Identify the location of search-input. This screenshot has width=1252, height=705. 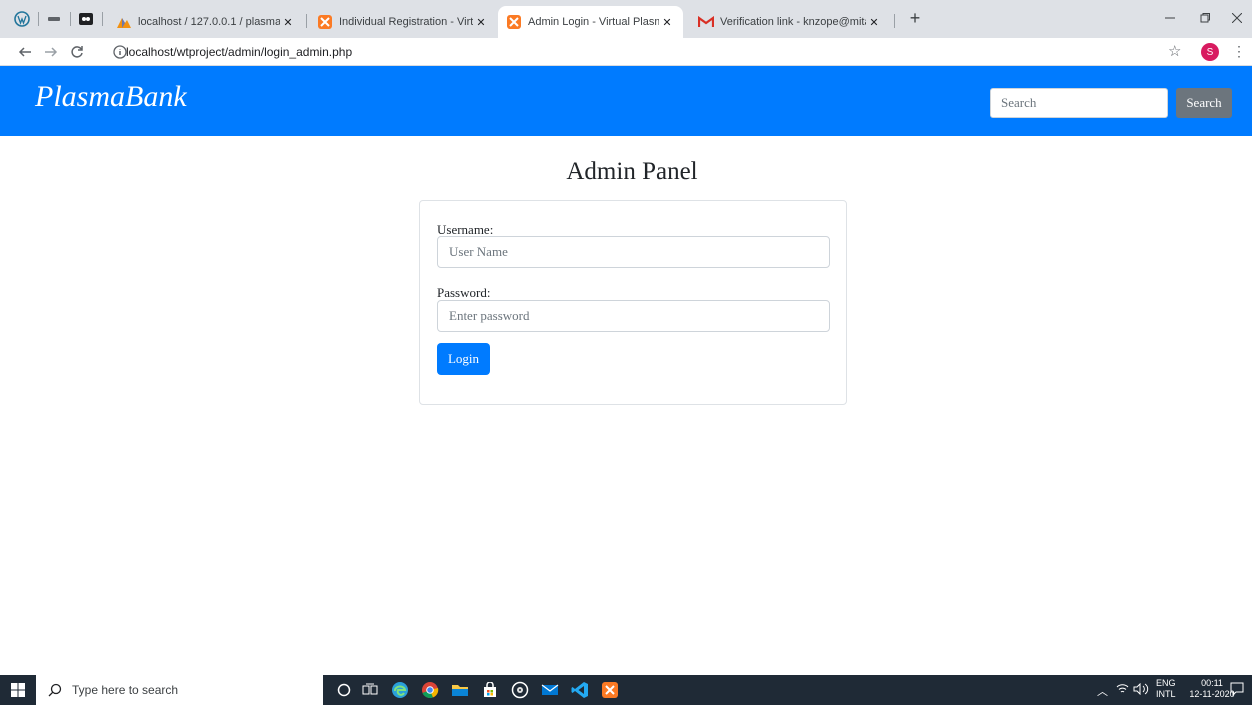
(1079, 103).